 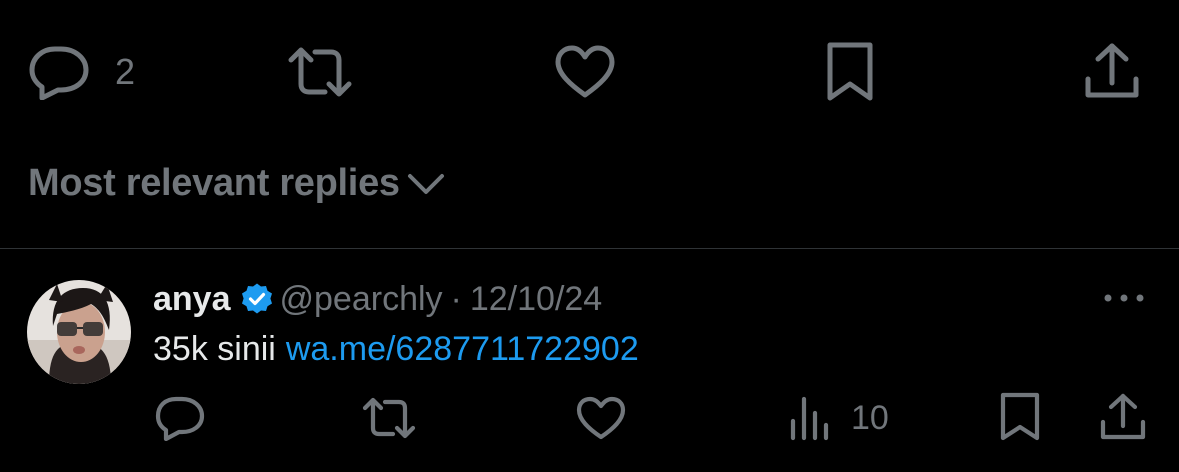 What do you see at coordinates (361, 299) in the screenshot?
I see `author-handle: @pearchly` at bounding box center [361, 299].